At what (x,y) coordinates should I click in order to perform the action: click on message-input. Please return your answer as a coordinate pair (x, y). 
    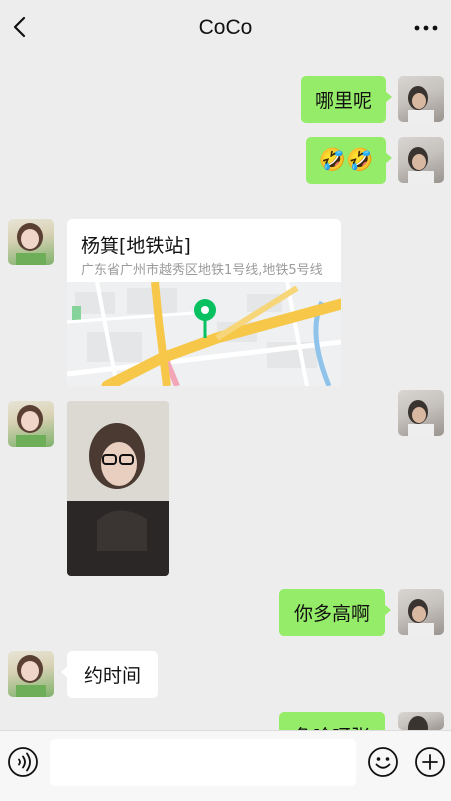
    Looking at the image, I should click on (203, 762).